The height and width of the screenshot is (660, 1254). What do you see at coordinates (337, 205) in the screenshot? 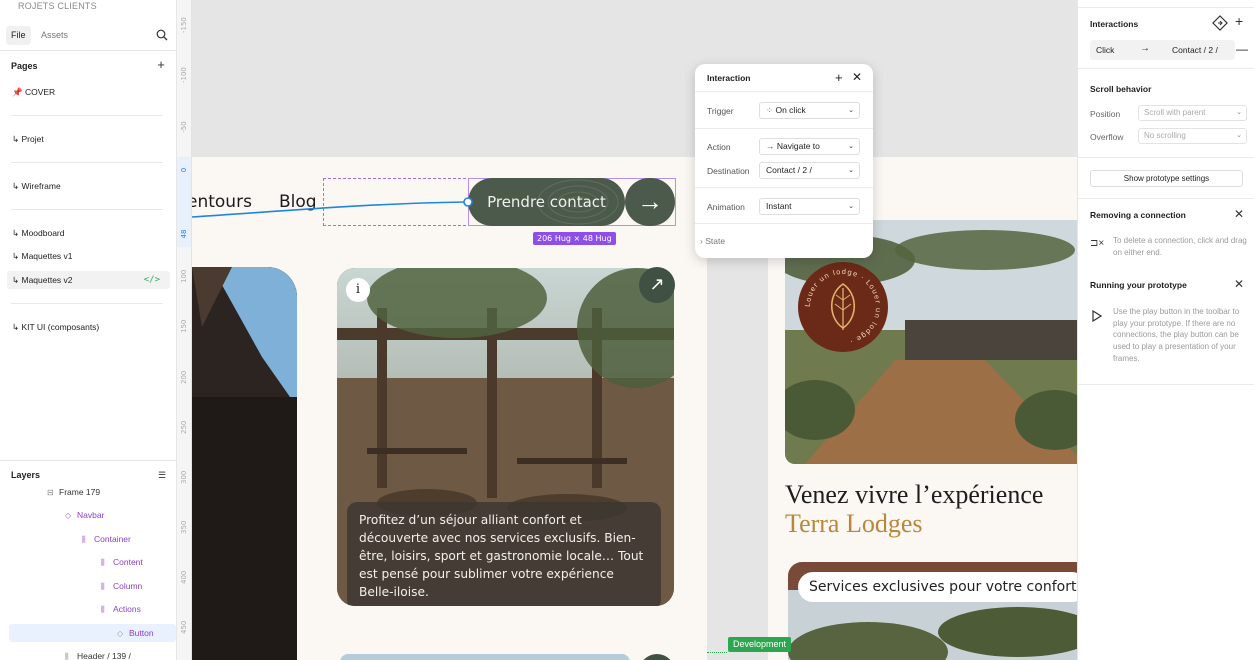
I see `prototype-connection` at bounding box center [337, 205].